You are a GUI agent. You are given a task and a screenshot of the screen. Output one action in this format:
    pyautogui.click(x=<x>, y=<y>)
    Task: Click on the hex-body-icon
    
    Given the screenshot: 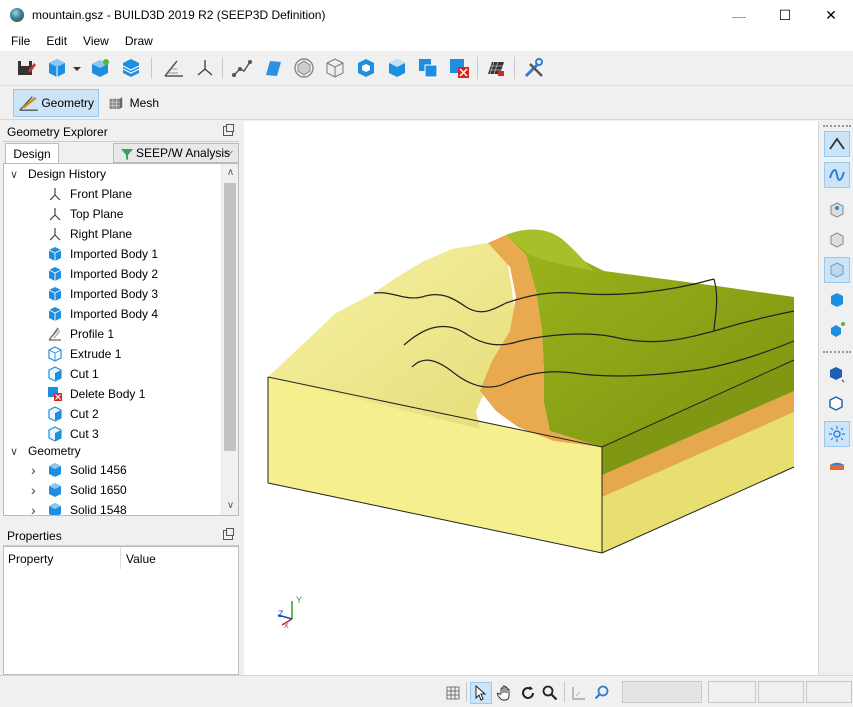 What is the action you would take?
    pyautogui.click(x=366, y=68)
    